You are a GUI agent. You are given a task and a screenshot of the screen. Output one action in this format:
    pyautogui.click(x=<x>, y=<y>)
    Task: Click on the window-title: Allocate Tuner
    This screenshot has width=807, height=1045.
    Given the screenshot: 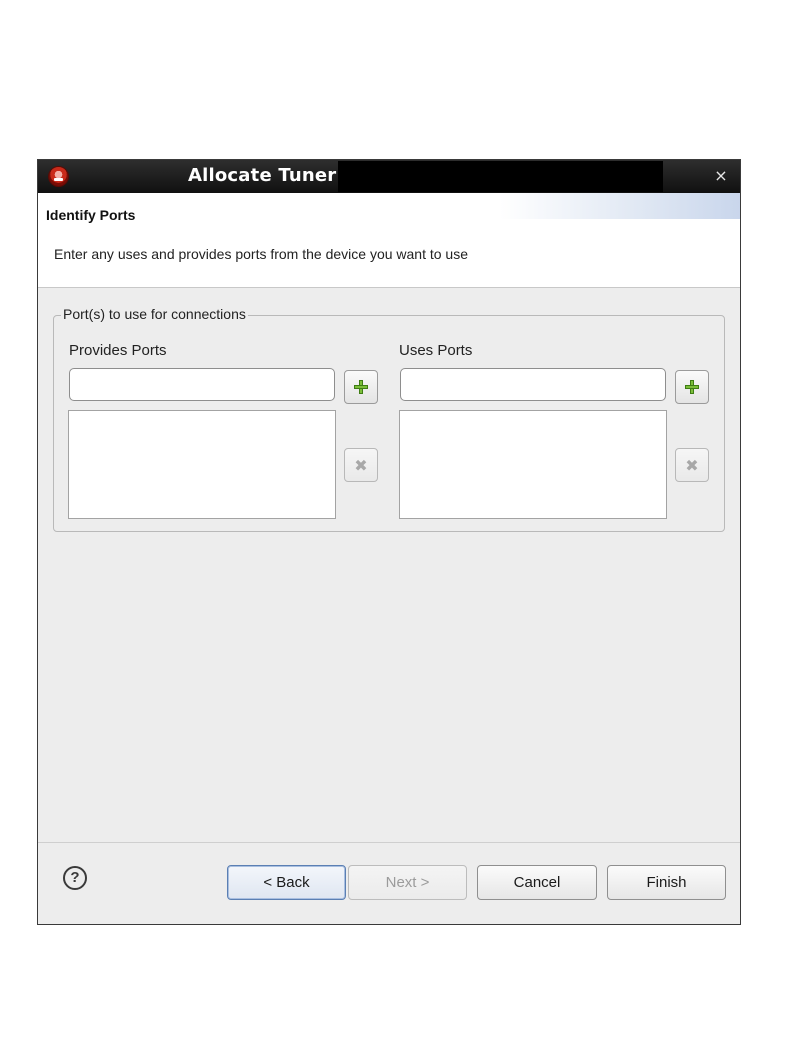 What is the action you would take?
    pyautogui.click(x=262, y=175)
    